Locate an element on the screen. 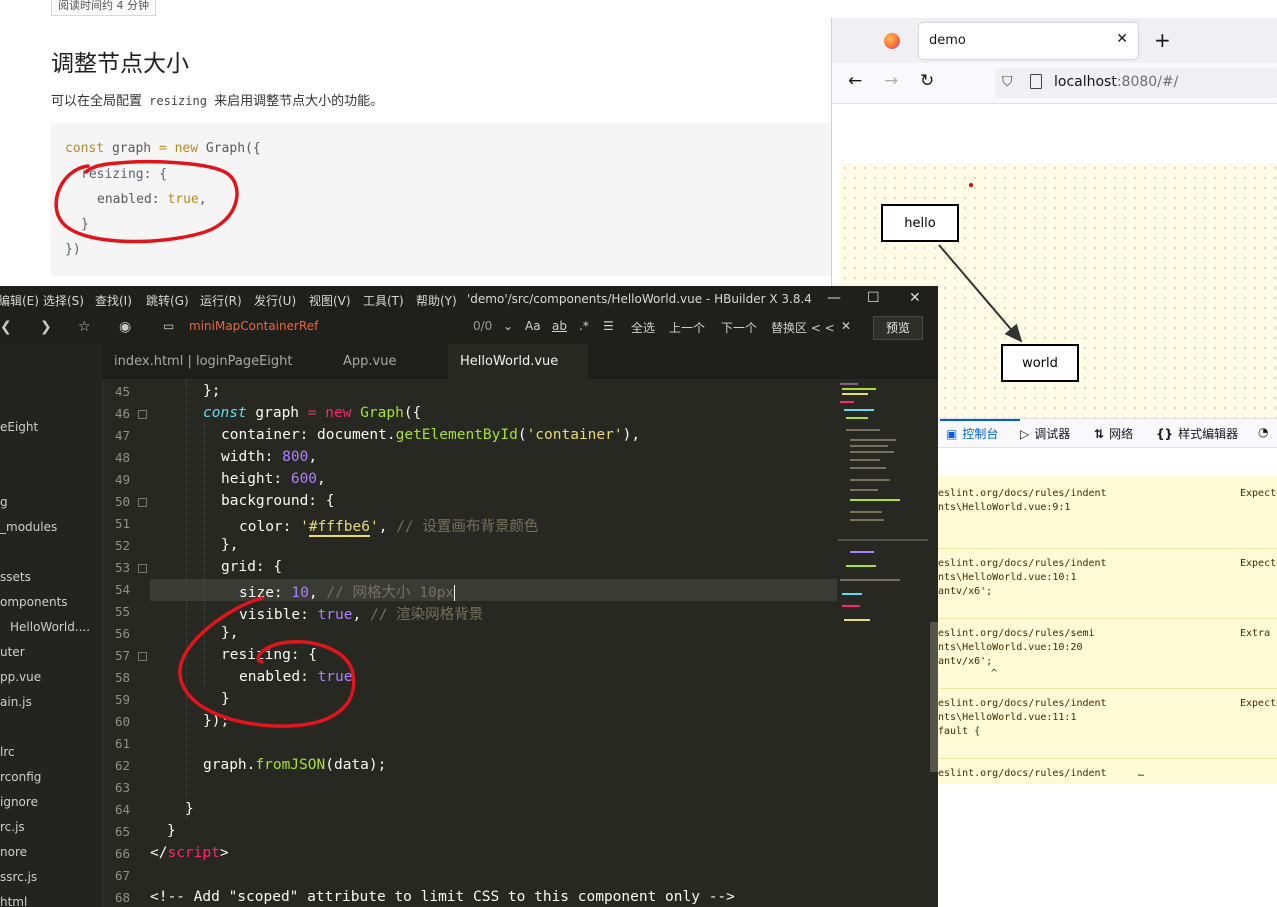 Image resolution: width=1277 pixels, height=907 pixels. console-msg-source: nts\HelloWorld.vue:11:1 is located at coordinates (1007, 717).